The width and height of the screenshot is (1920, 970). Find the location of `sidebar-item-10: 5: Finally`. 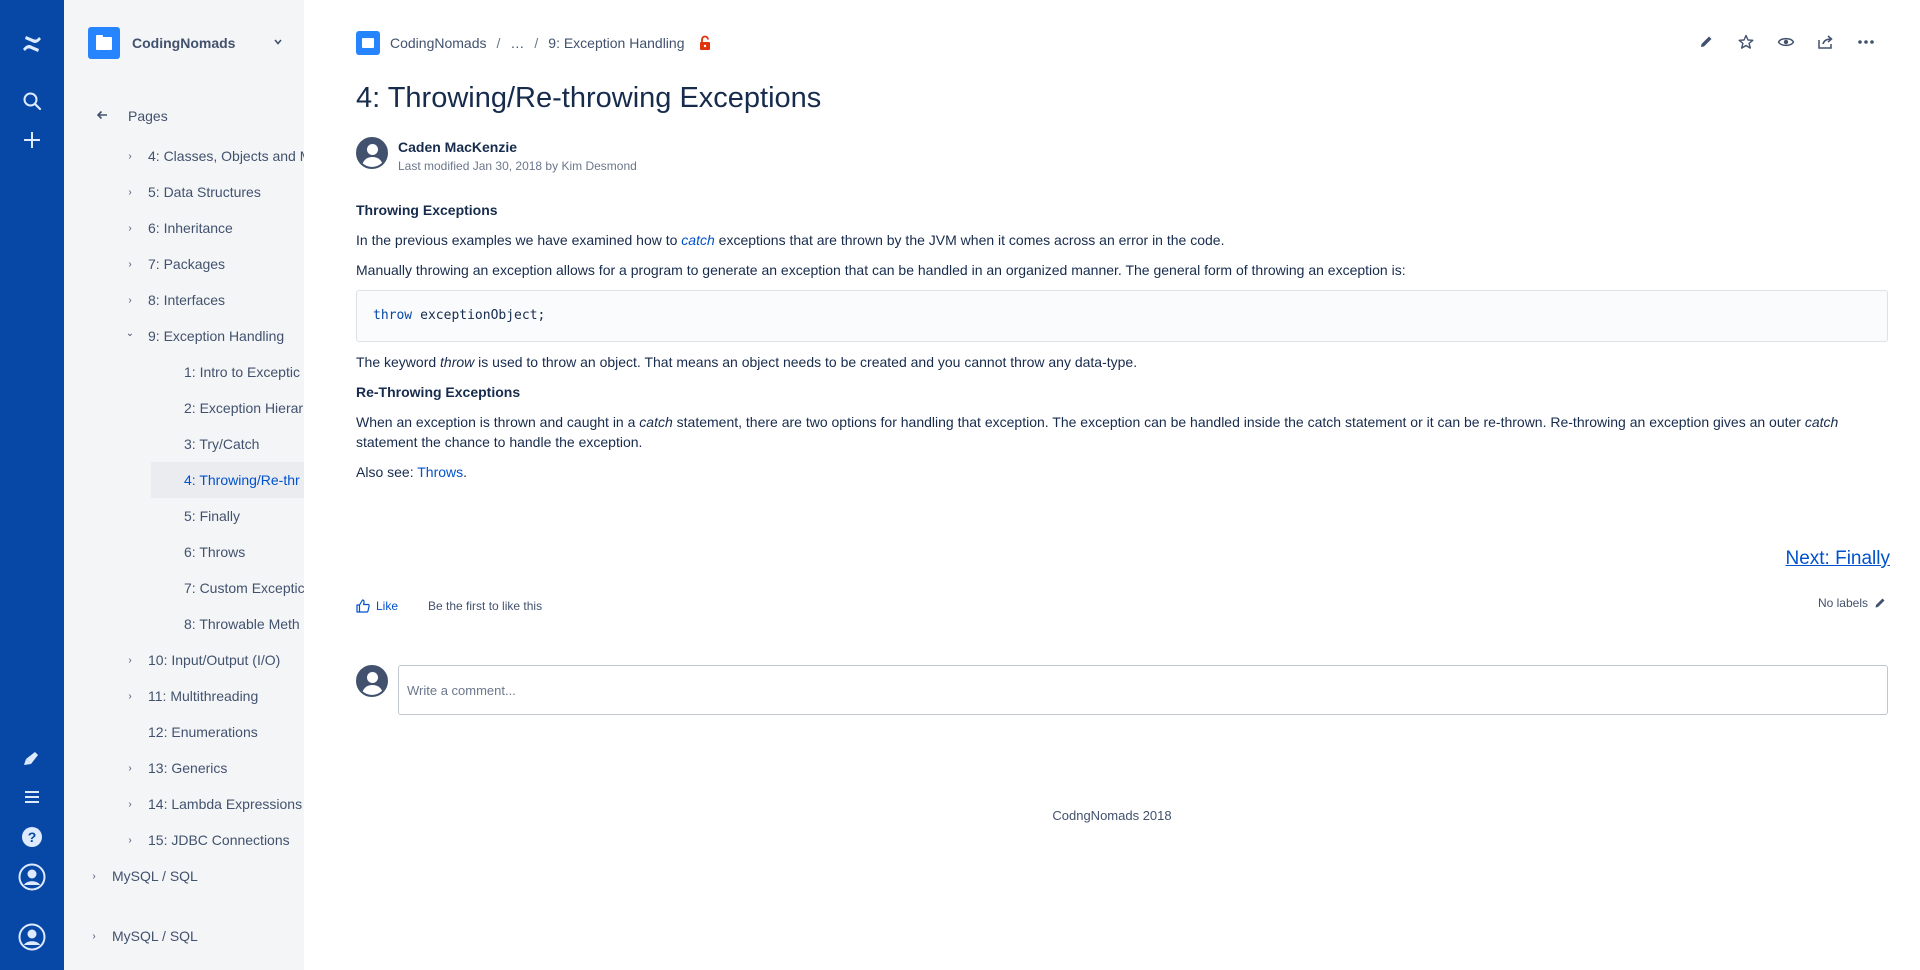

sidebar-item-10: 5: Finally is located at coordinates (184, 516).